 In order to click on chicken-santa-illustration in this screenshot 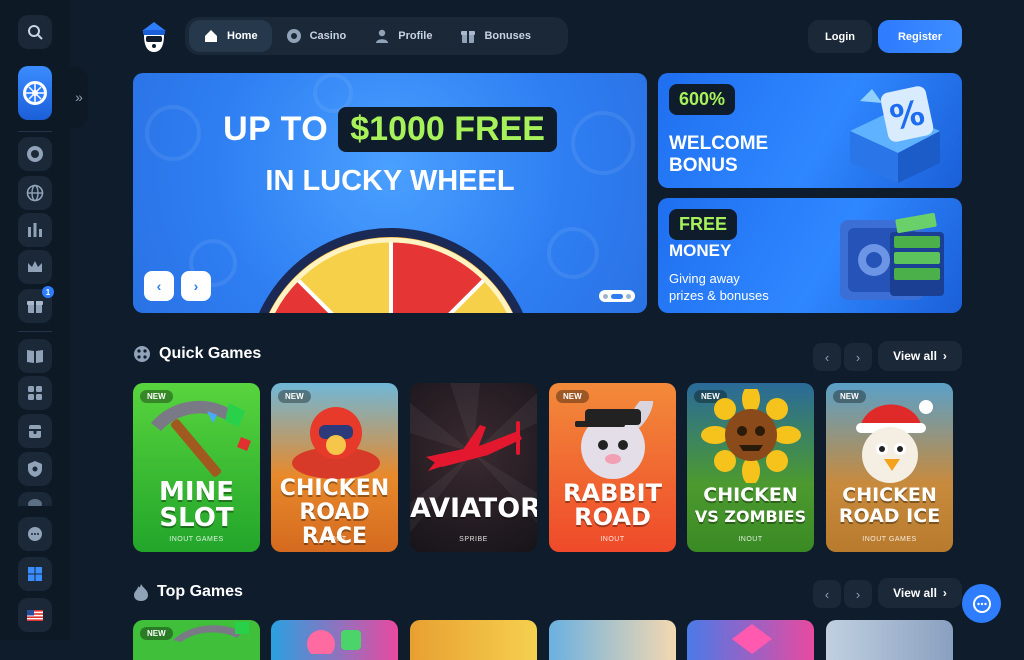, I will do `click(894, 441)`.